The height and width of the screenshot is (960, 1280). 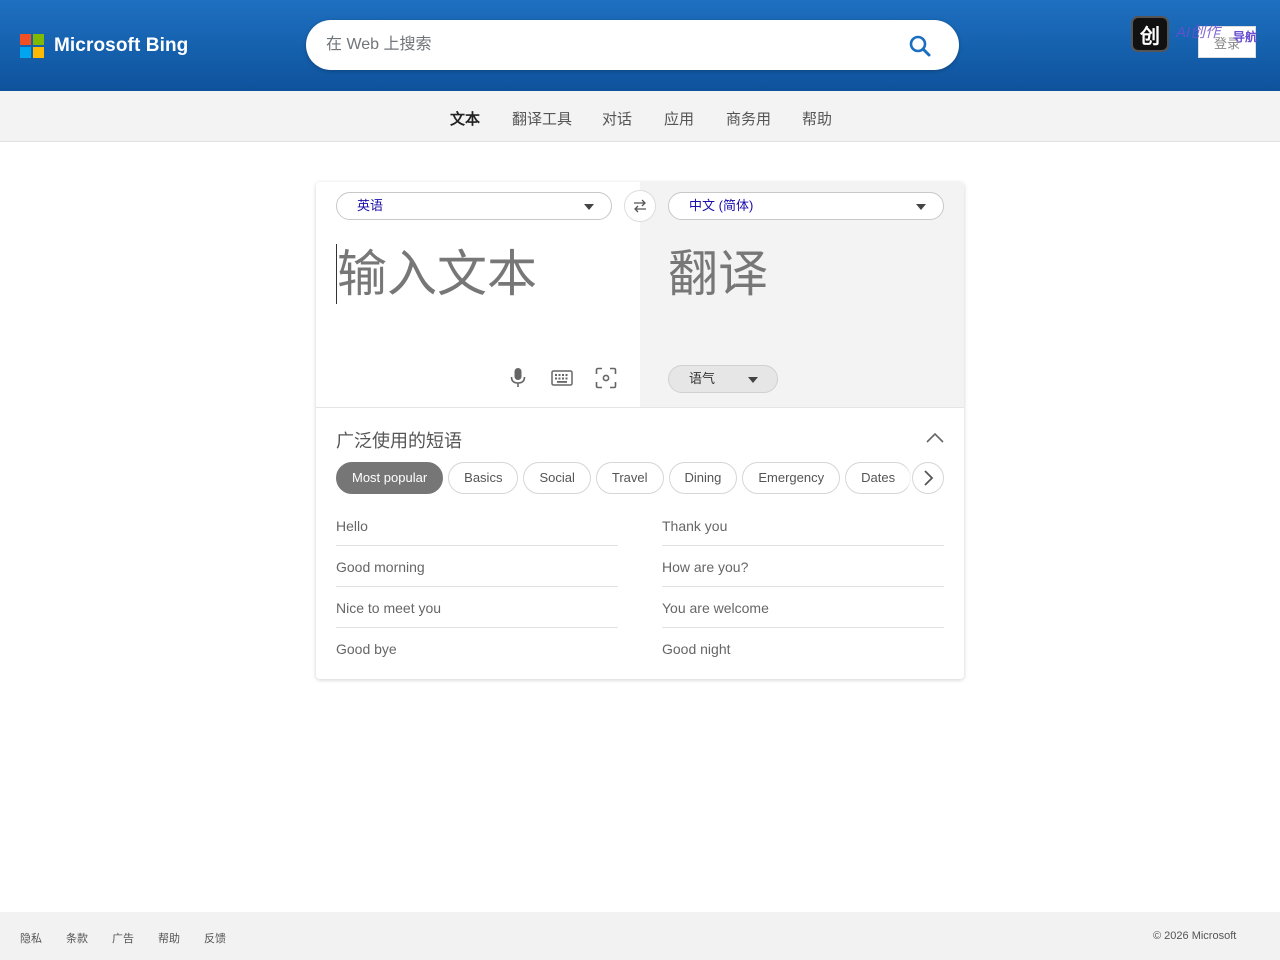 I want to click on phrase-item: Good morning, so click(x=477, y=566).